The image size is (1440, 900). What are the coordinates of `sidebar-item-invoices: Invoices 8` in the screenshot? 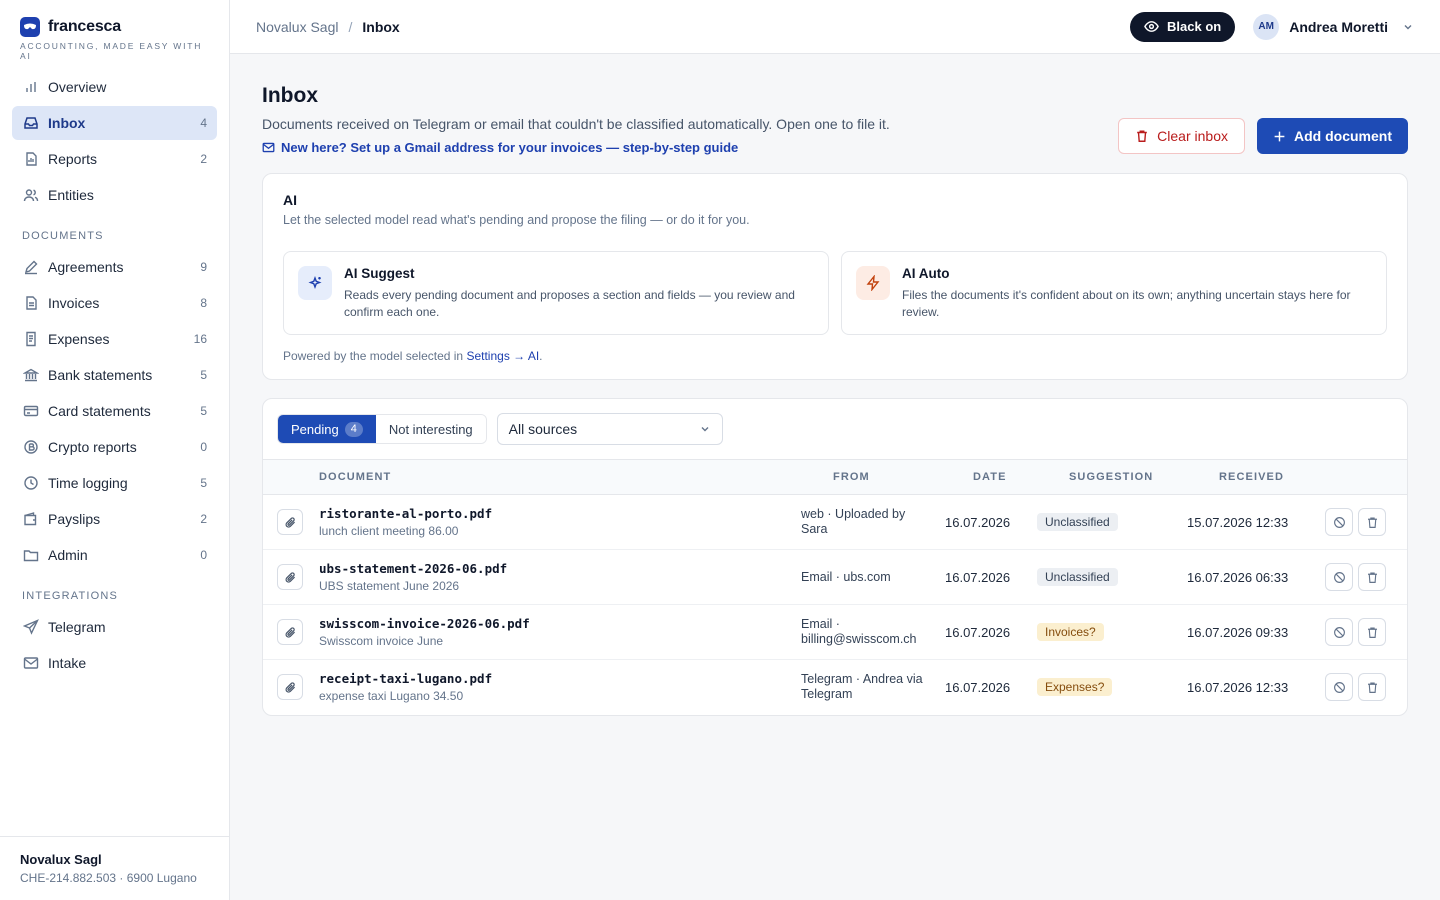 It's located at (114, 303).